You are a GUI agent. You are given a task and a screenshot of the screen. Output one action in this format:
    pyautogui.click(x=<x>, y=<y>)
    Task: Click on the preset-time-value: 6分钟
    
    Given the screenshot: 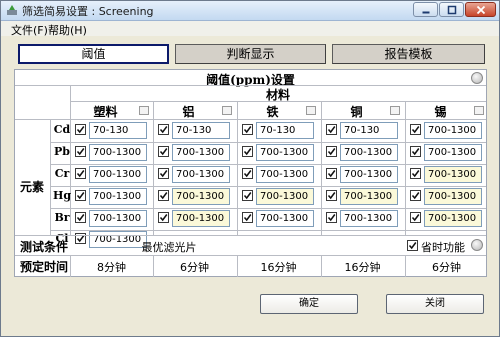 What is the action you would take?
    pyautogui.click(x=446, y=267)
    